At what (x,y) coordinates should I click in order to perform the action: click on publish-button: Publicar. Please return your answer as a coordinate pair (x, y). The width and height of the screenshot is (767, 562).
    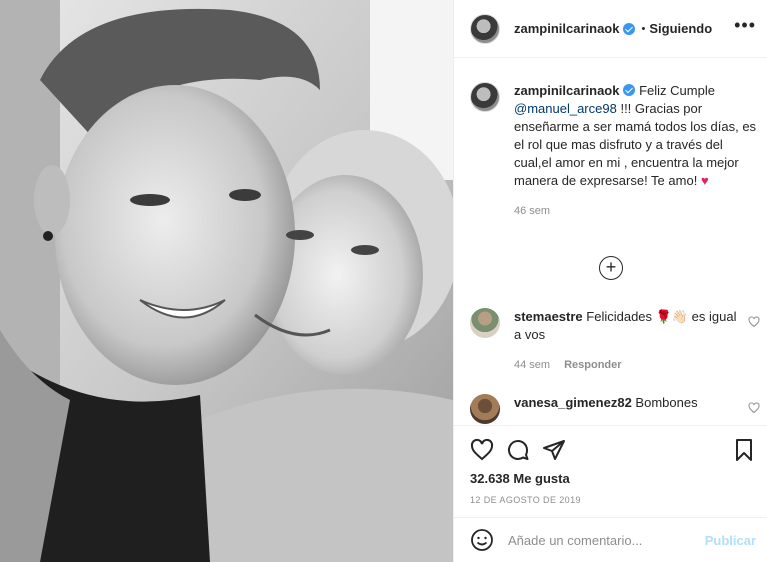
    Looking at the image, I should click on (730, 540).